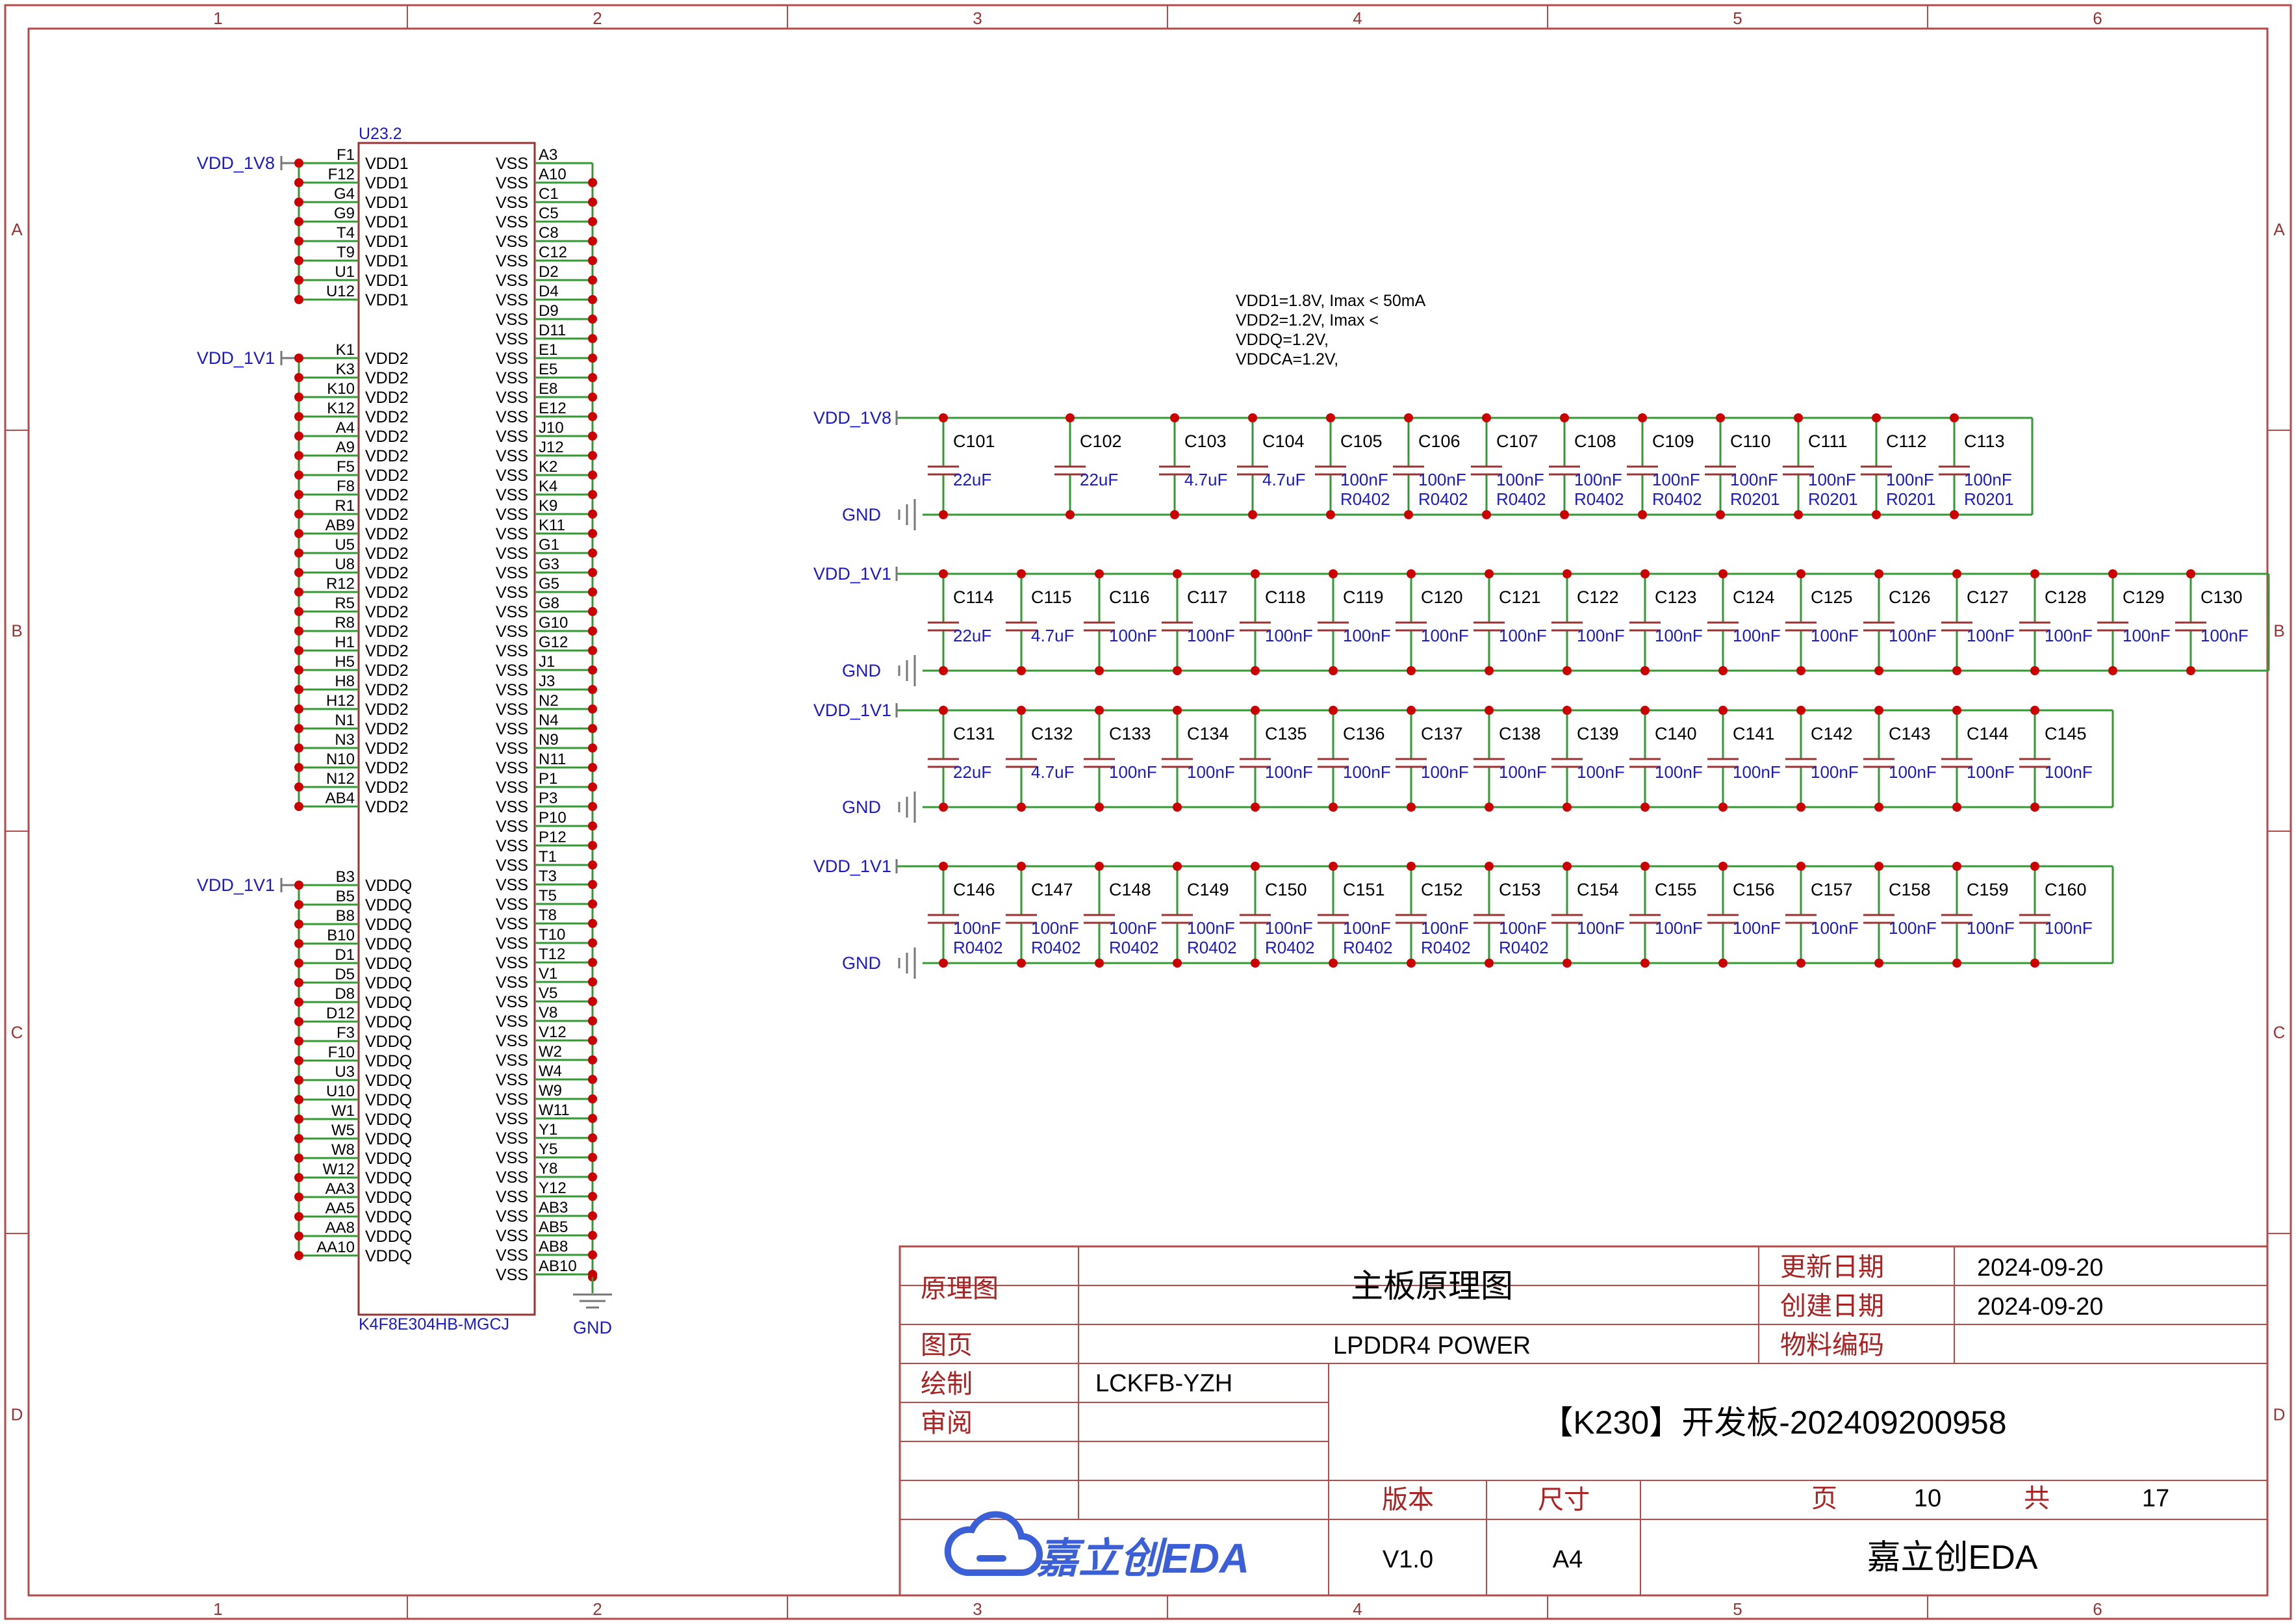 Image resolution: width=2296 pixels, height=1624 pixels. Describe the element at coordinates (1751, 441) in the screenshot. I see `cap-designator: C110` at that location.